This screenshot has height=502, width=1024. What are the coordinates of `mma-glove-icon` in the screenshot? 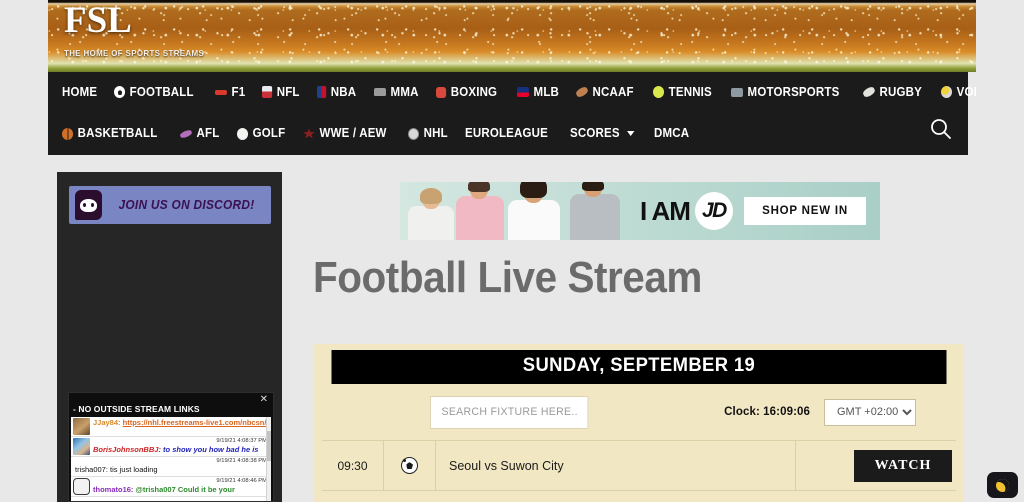 It's located at (379, 92).